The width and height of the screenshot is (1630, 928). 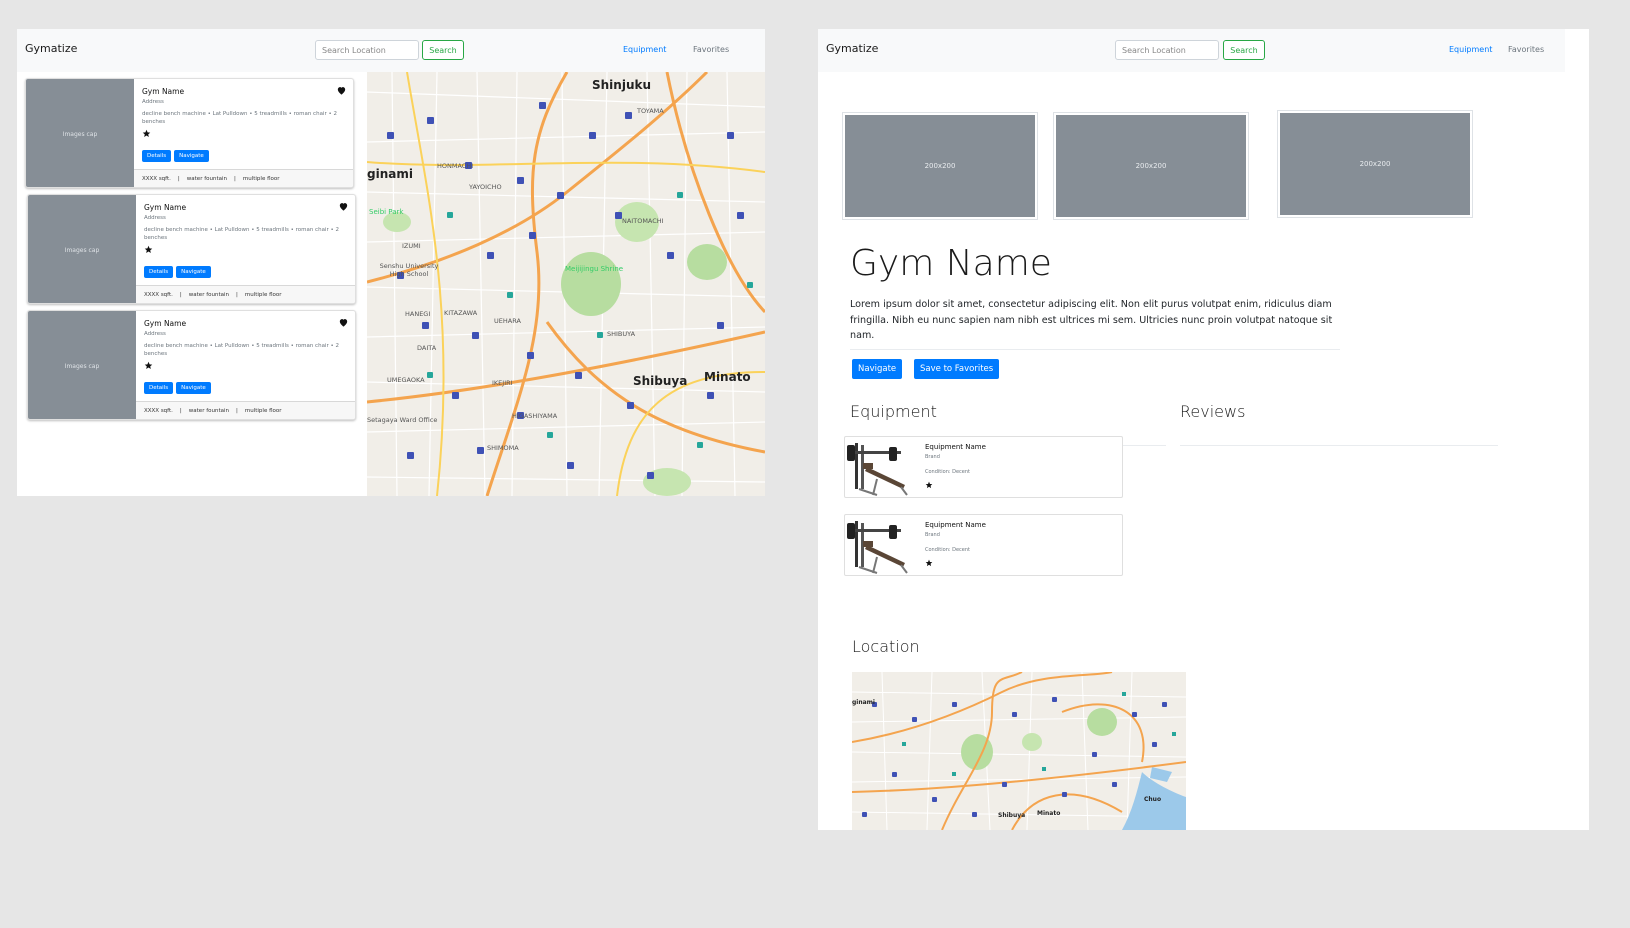 I want to click on map: ginami Shibuya Minato Chuo, so click(x=1019, y=751).